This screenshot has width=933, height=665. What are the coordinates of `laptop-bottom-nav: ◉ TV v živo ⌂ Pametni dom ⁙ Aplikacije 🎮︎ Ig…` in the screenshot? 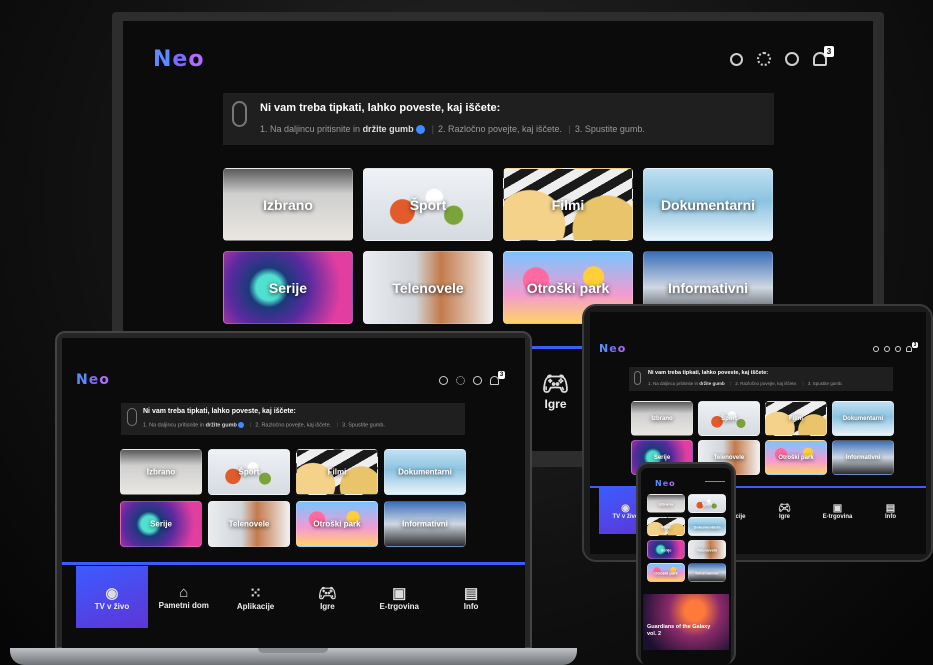 It's located at (291, 597).